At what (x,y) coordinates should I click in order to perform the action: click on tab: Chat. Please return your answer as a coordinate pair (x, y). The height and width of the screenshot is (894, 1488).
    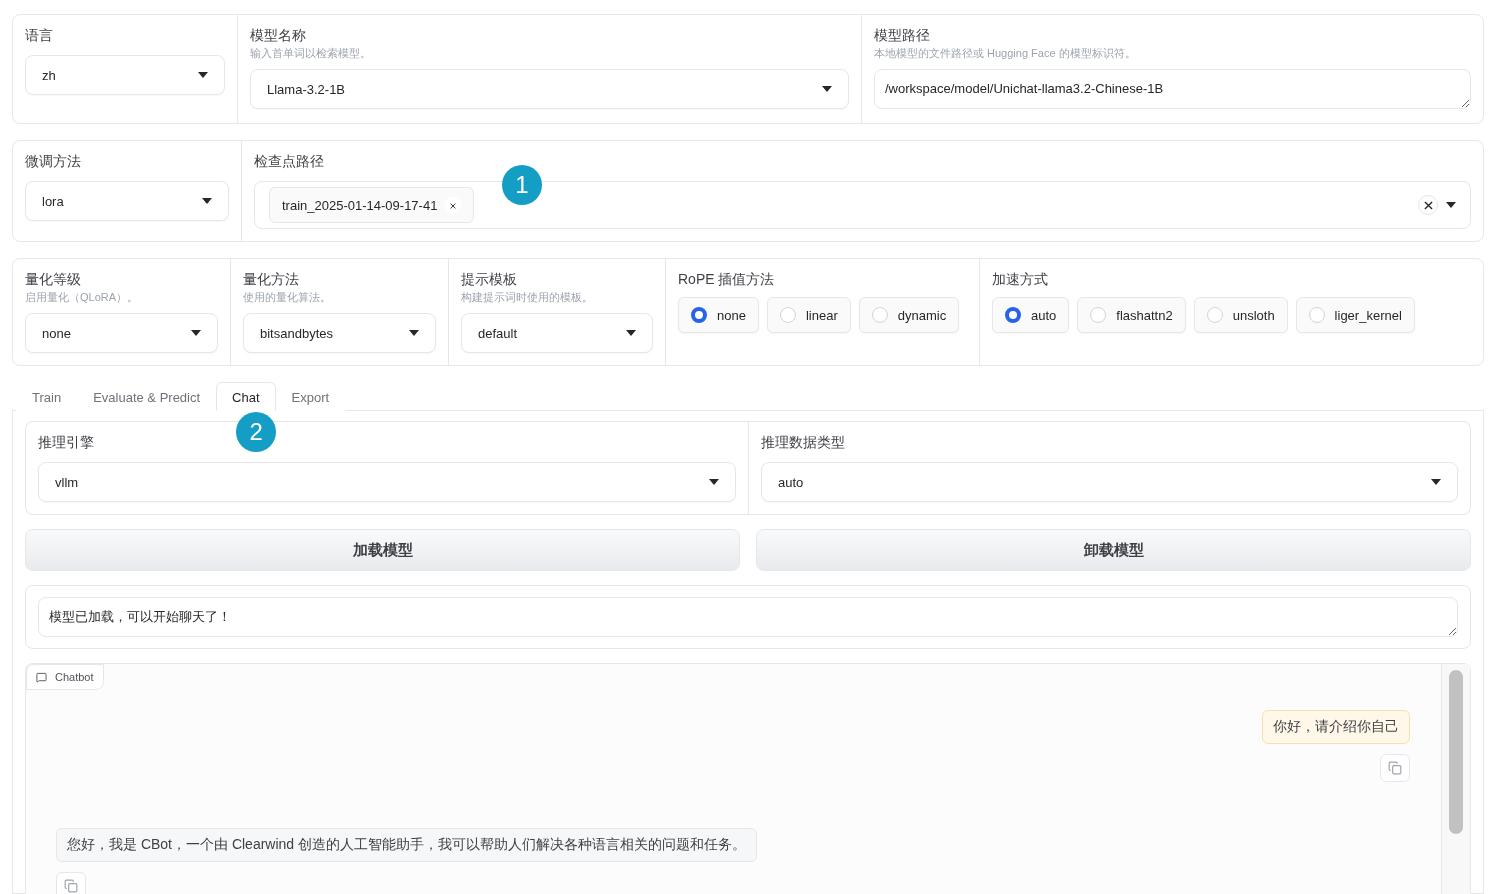
    Looking at the image, I should click on (246, 396).